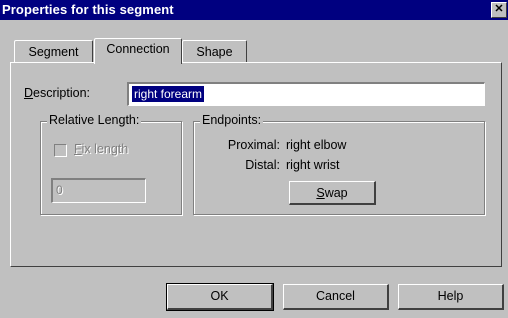 The width and height of the screenshot is (508, 318). I want to click on description-label: Description:, so click(57, 93).